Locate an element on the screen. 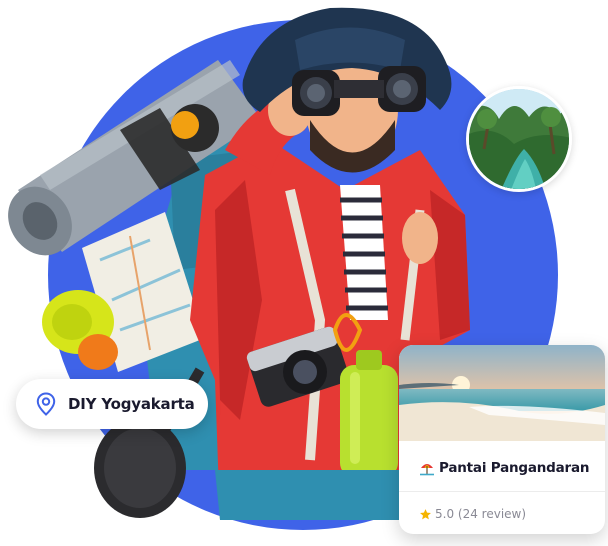  location-label: DIY Yogyakarta is located at coordinates (131, 404).